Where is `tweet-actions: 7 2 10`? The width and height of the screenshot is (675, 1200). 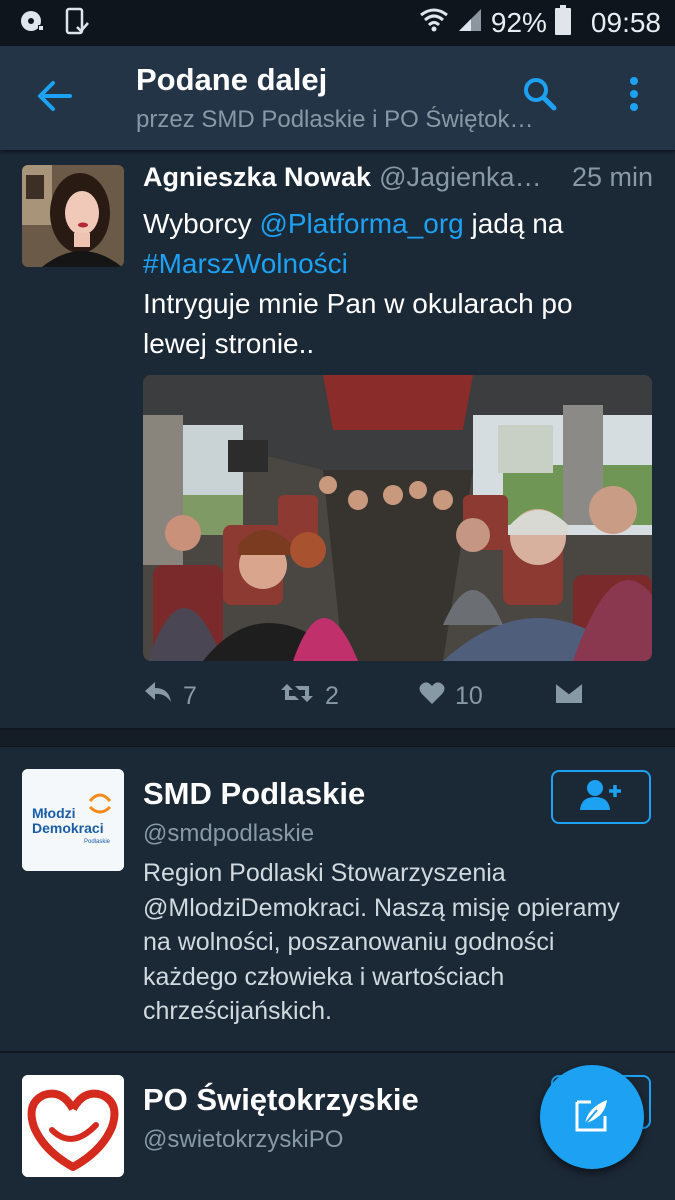
tweet-actions: 7 2 10 is located at coordinates (398, 696).